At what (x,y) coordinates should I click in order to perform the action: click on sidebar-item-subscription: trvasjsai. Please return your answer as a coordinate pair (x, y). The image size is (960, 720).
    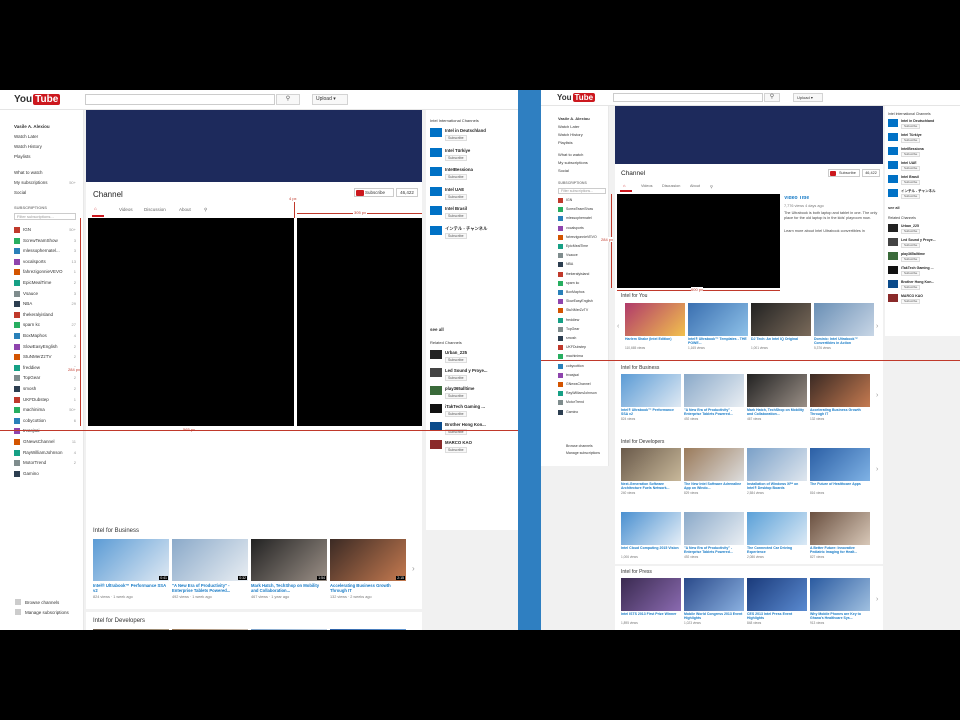
    Looking at the image, I should click on (572, 375).